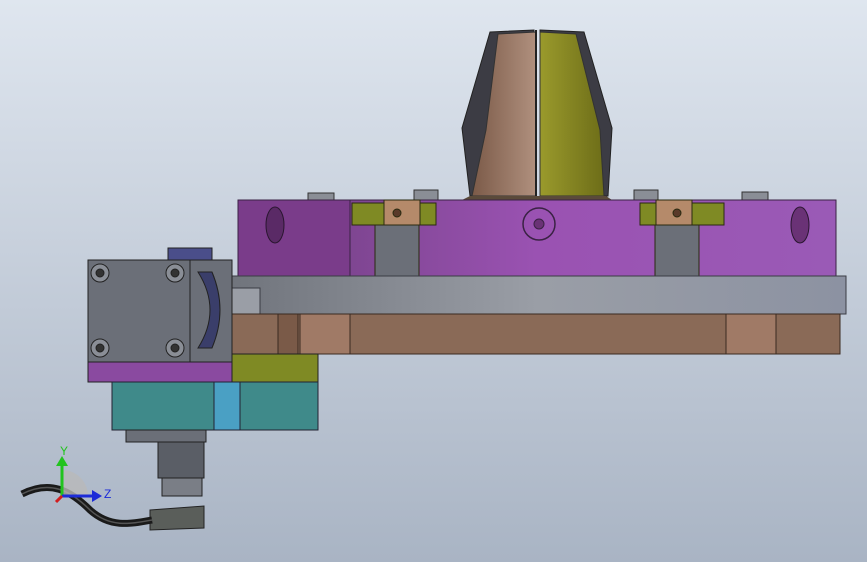 This screenshot has width=867, height=562. I want to click on ring-tab, so click(245, 301).